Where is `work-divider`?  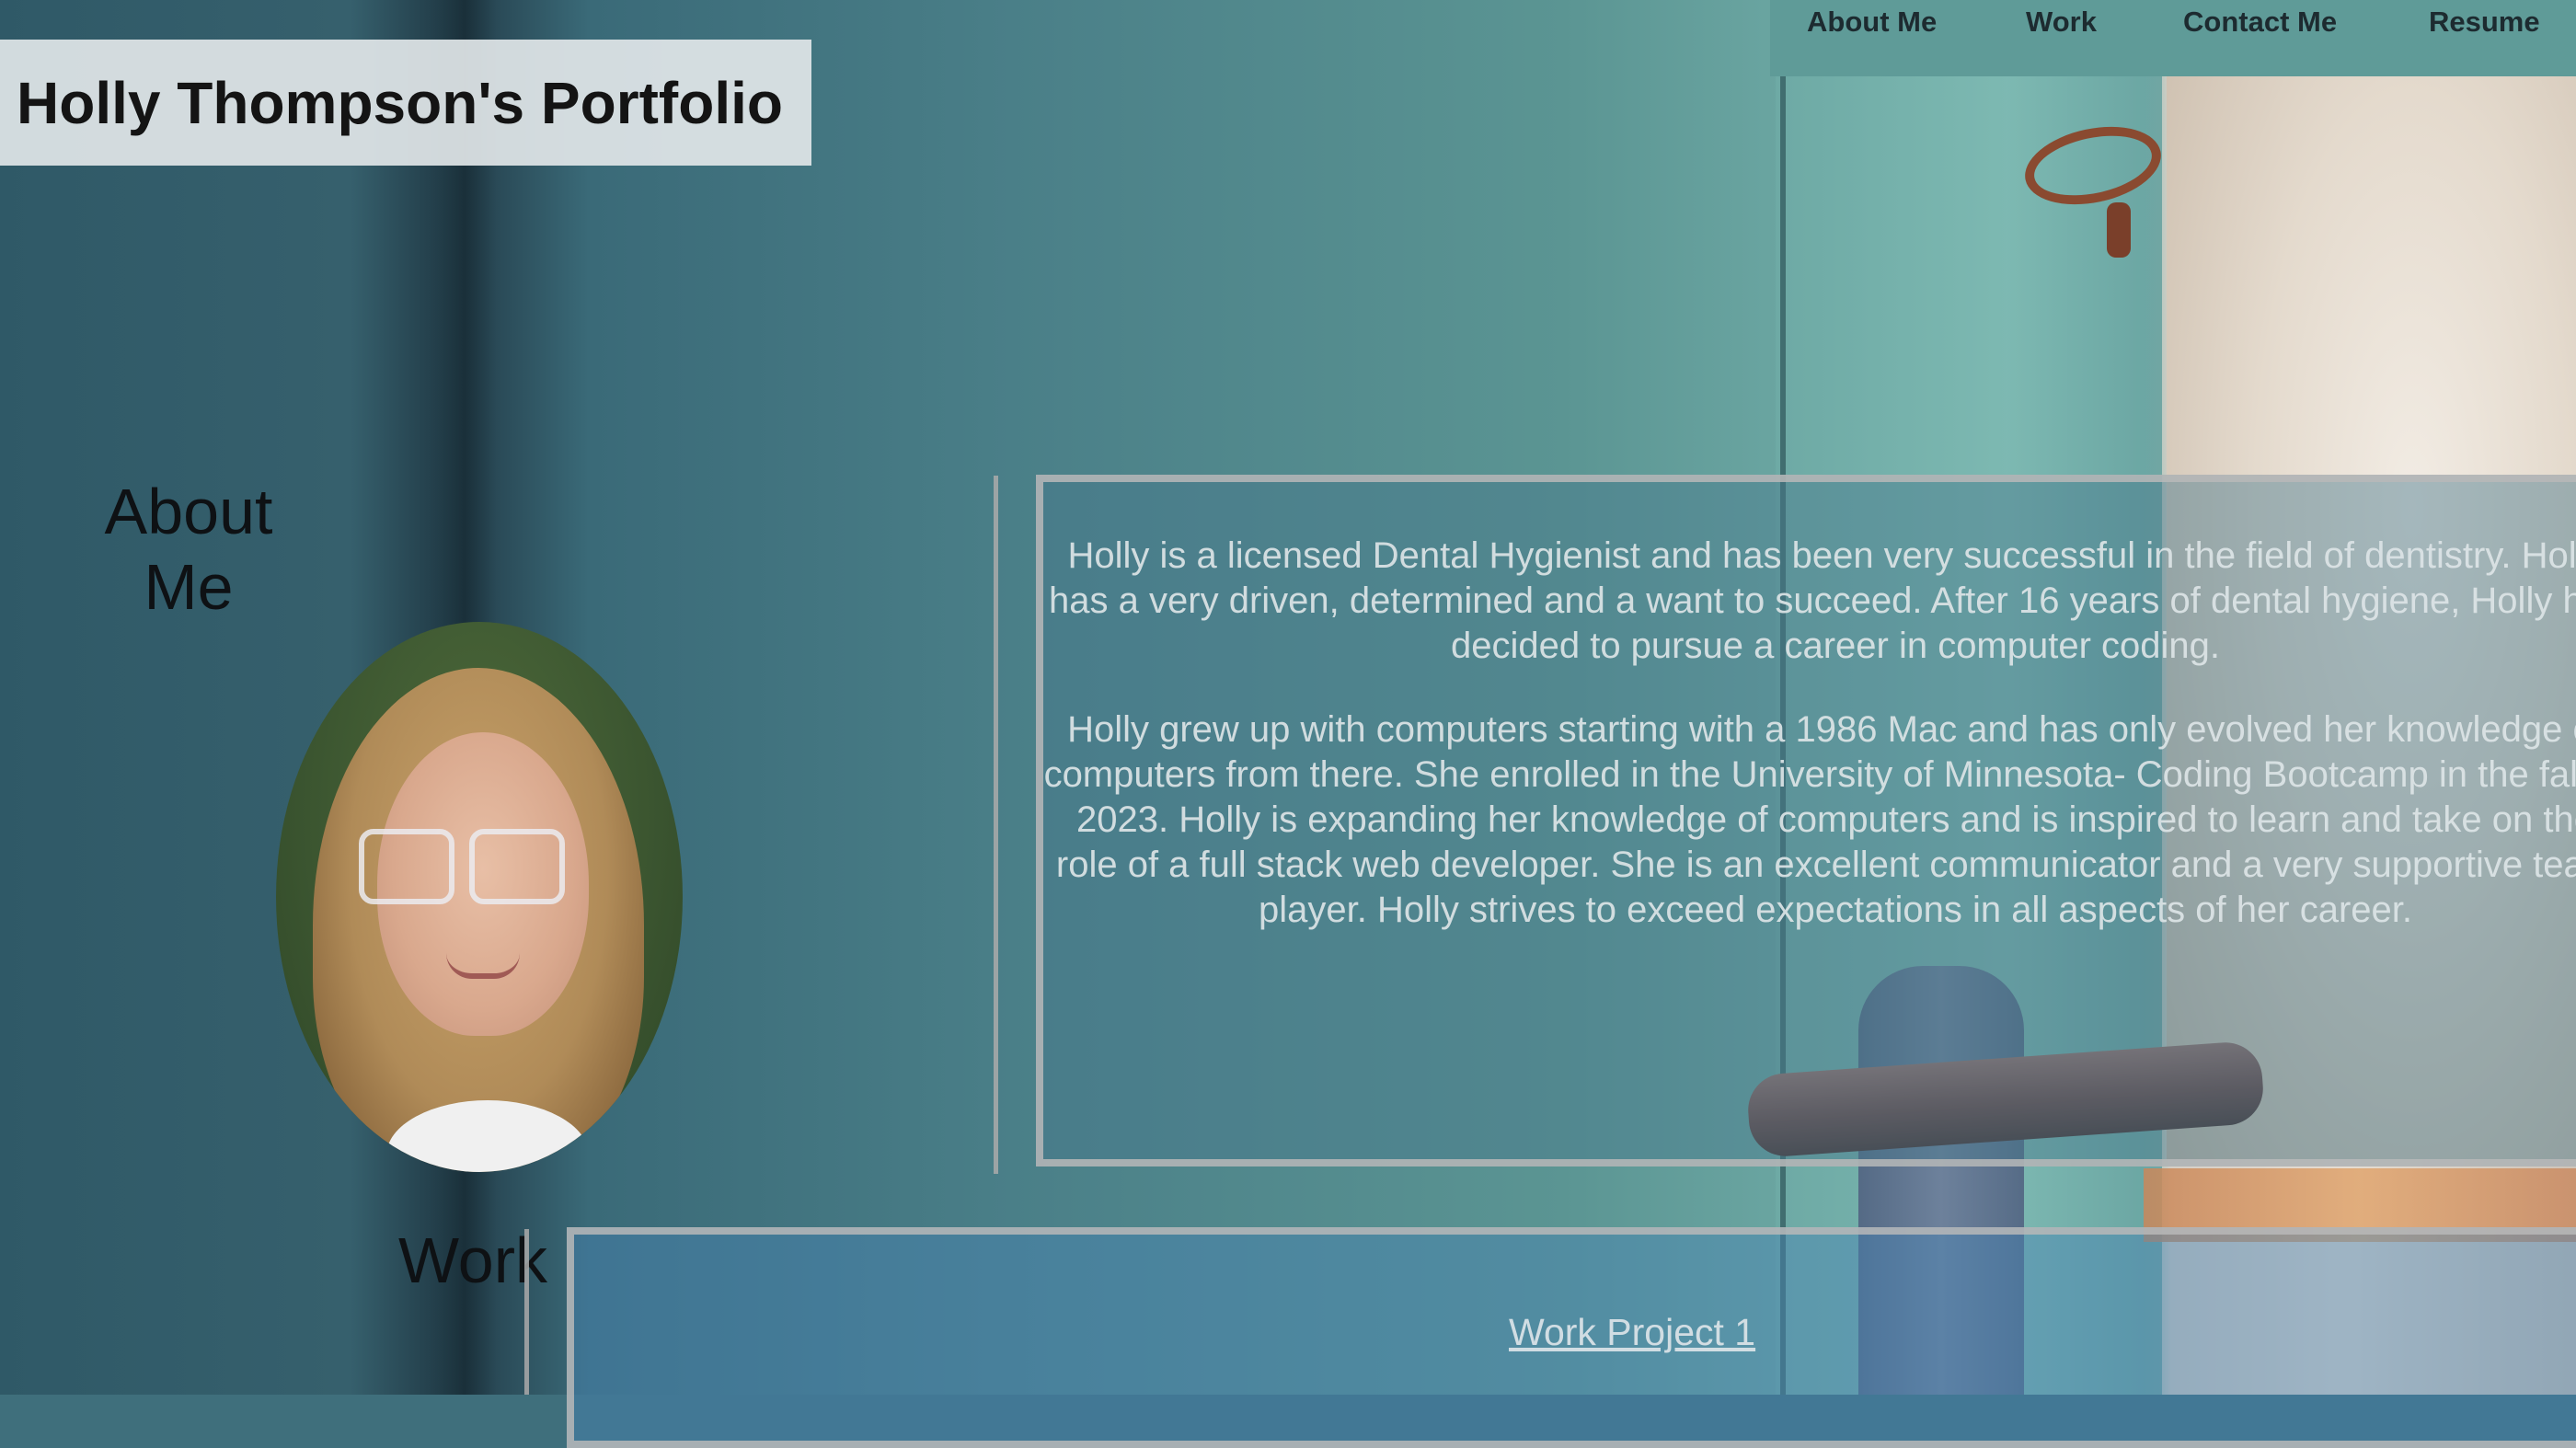
work-divider is located at coordinates (526, 1312).